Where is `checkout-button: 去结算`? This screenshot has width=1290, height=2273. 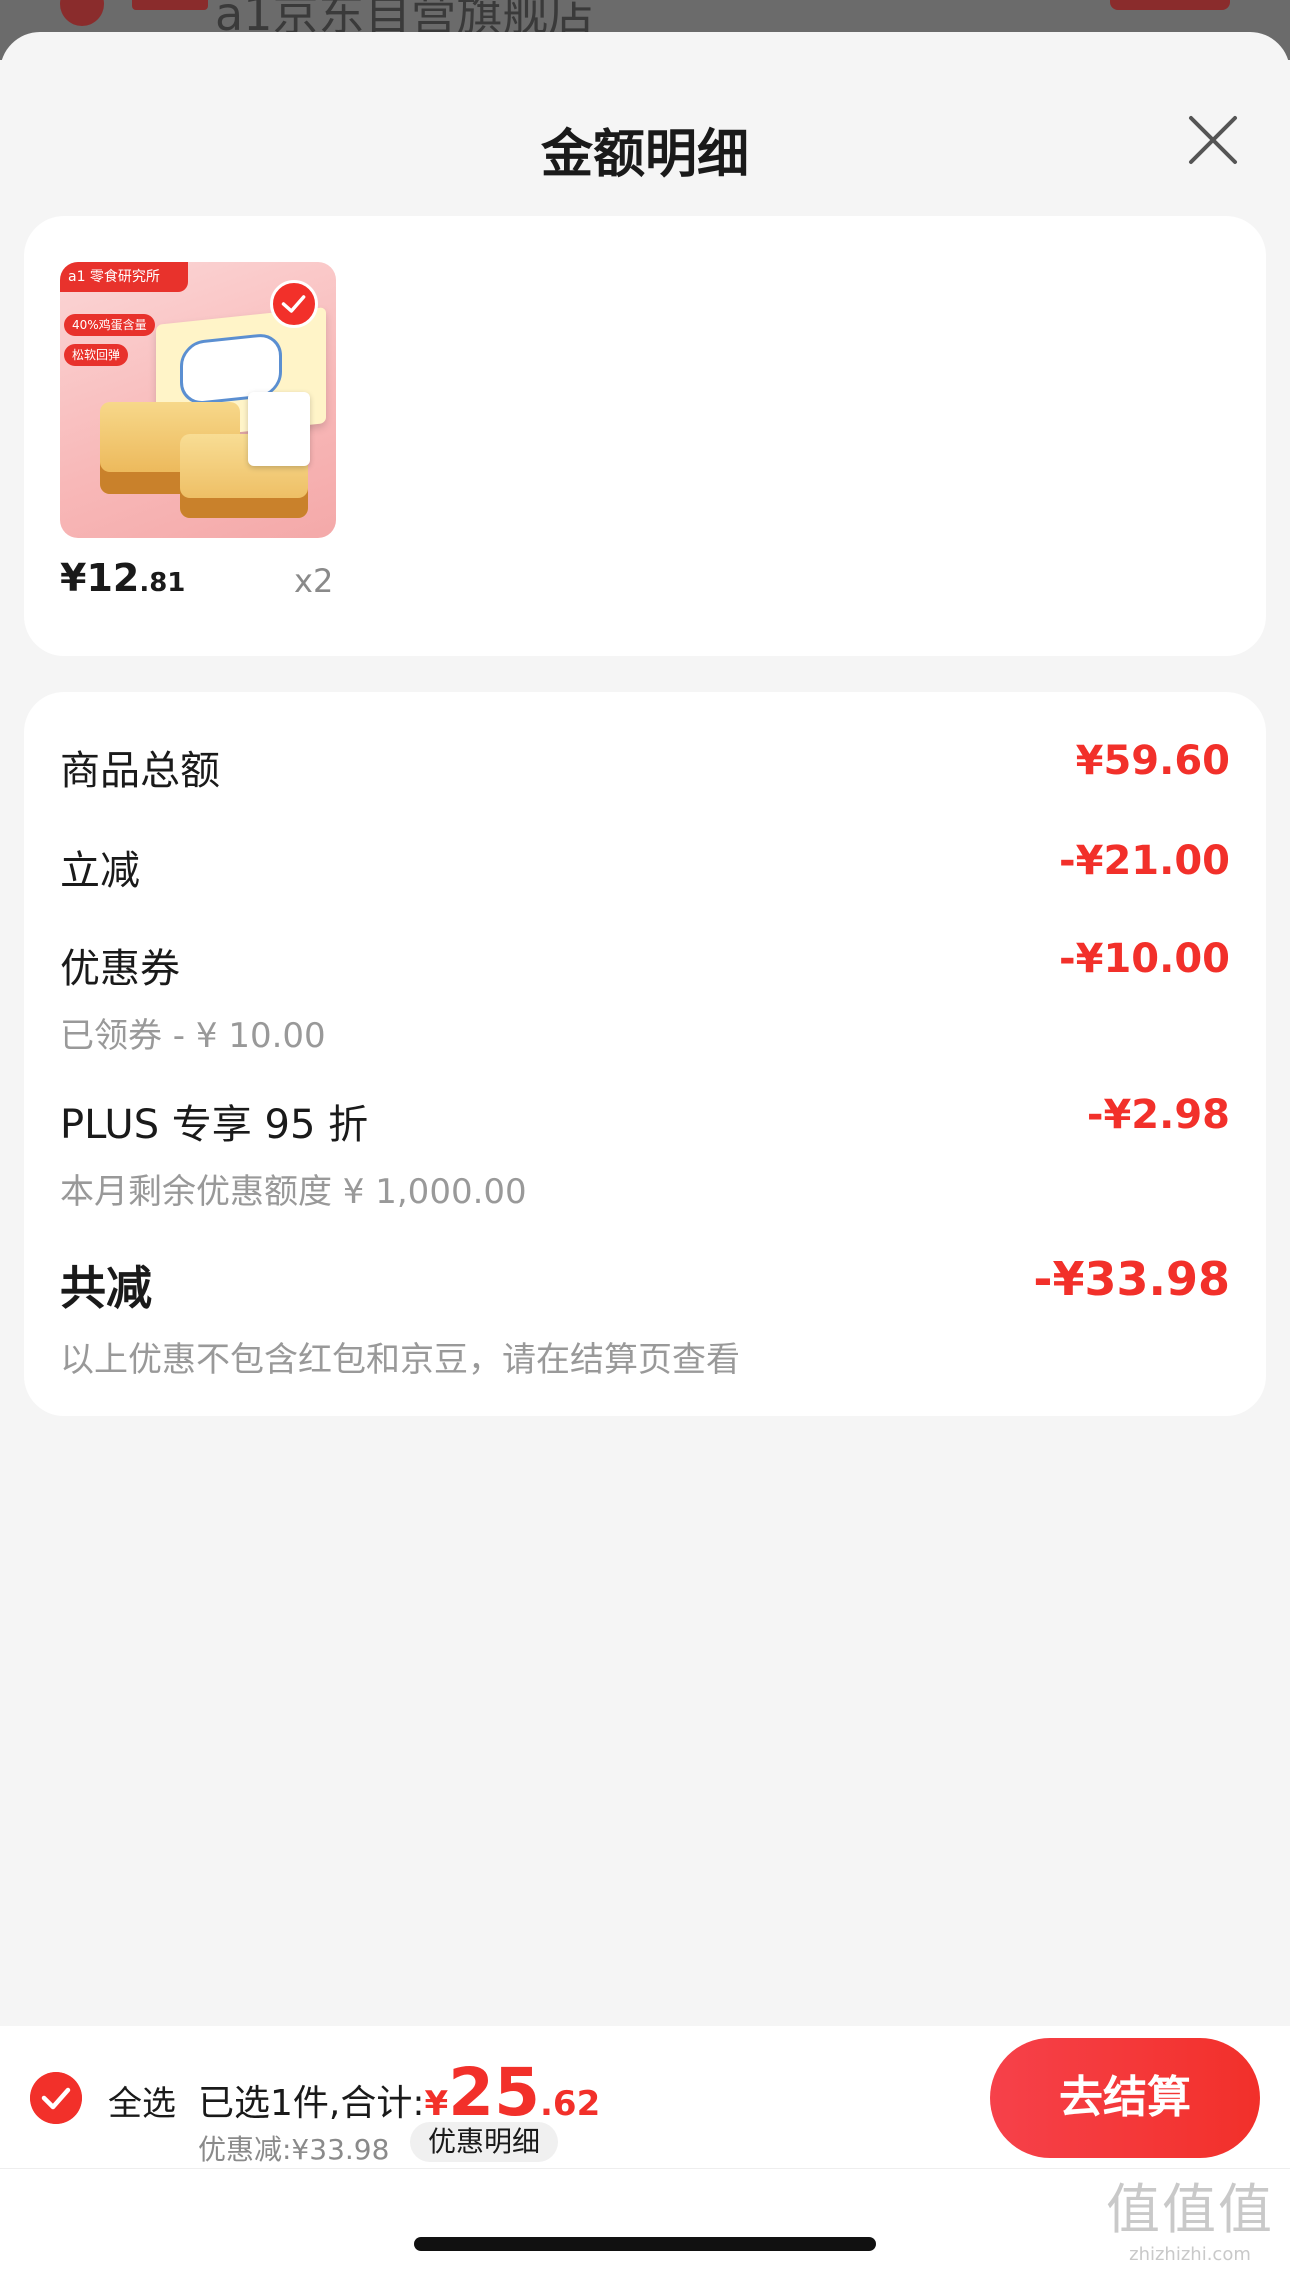 checkout-button: 去结算 is located at coordinates (1125, 2098).